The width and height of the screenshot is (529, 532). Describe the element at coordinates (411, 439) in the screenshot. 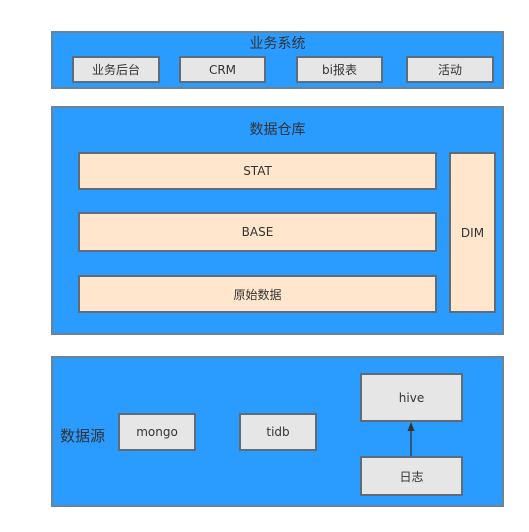

I see `edge-layer` at that location.